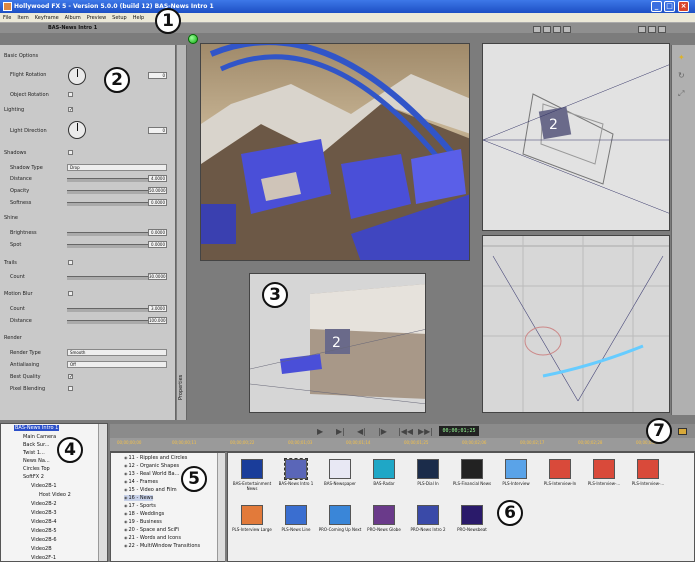 This screenshot has width=695, height=562. Describe the element at coordinates (340, 518) in the screenshot. I see `effect-thumbnail: PRO-Coming Up Next` at that location.